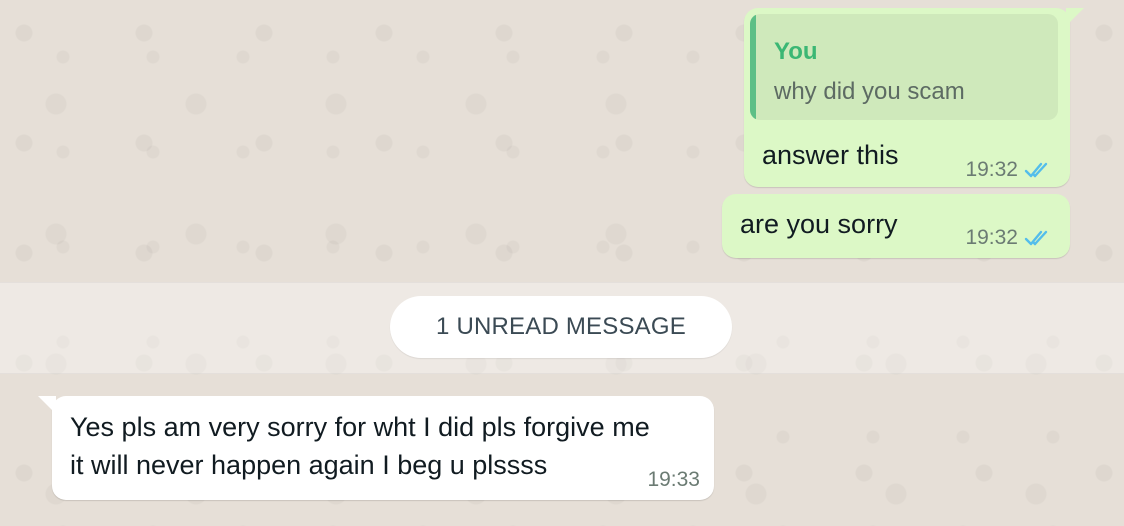 The width and height of the screenshot is (1124, 526). I want to click on outgoing-message-bubble: You why did you scam answer this 19:32, so click(914, 97).